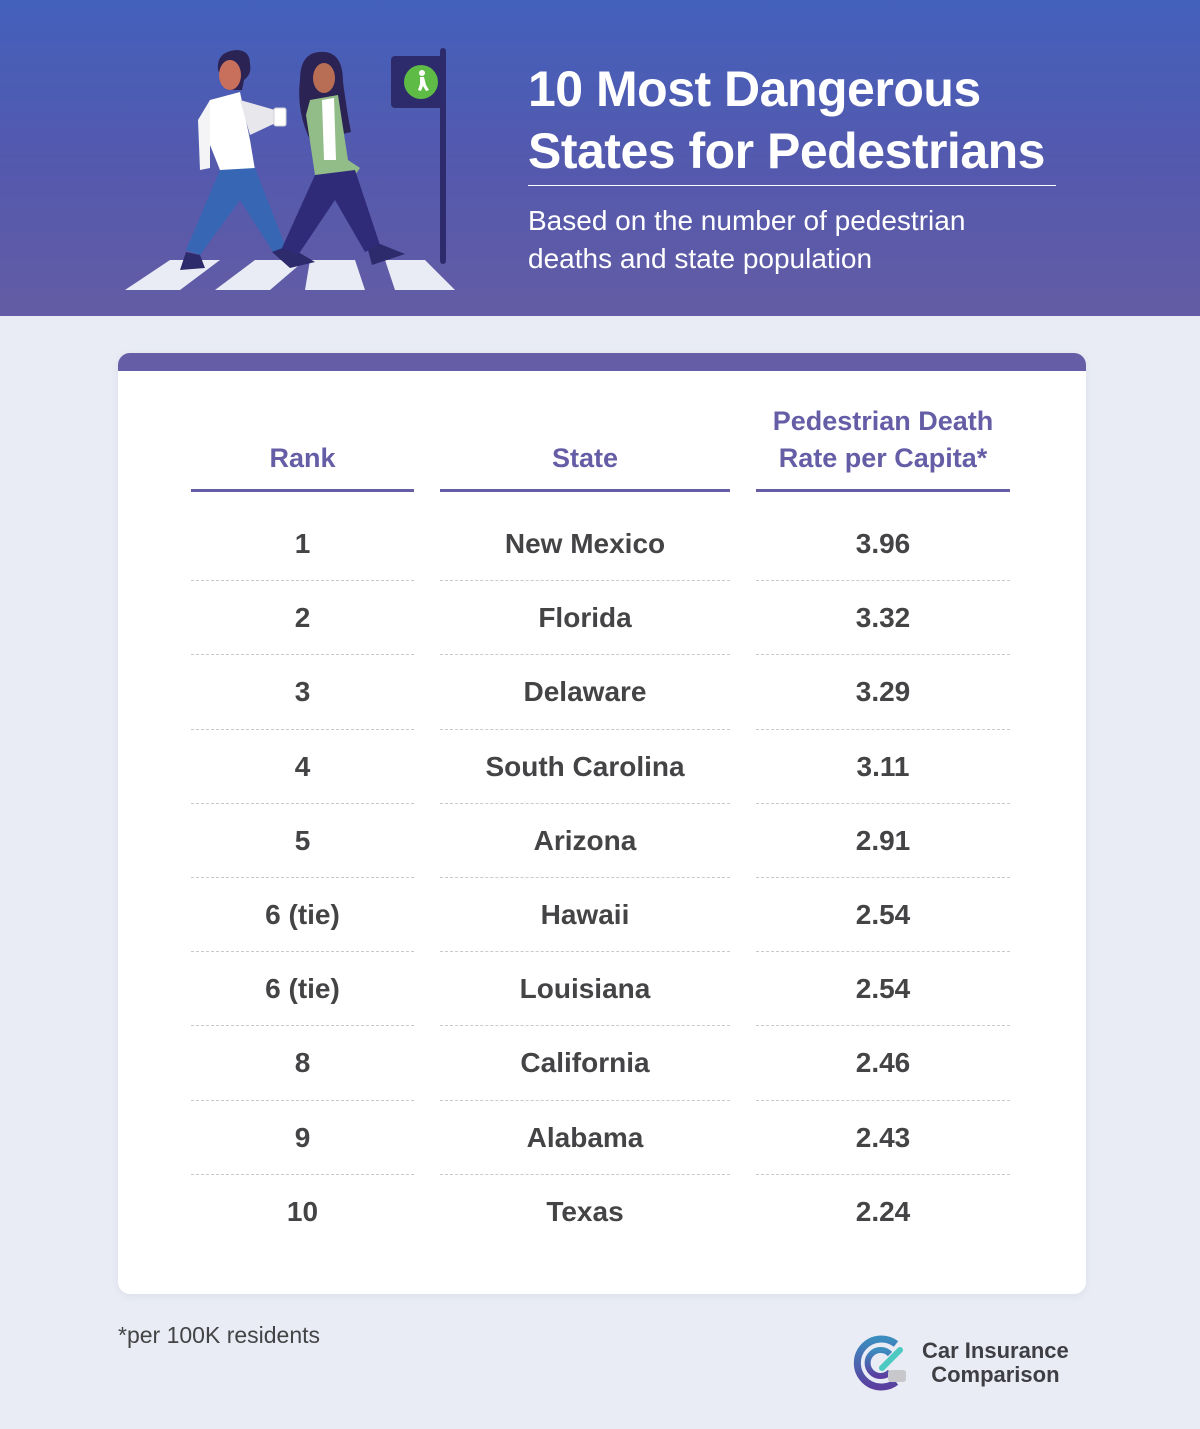  I want to click on table-row: 6 (tie) Louisiana 2.54, so click(602, 989).